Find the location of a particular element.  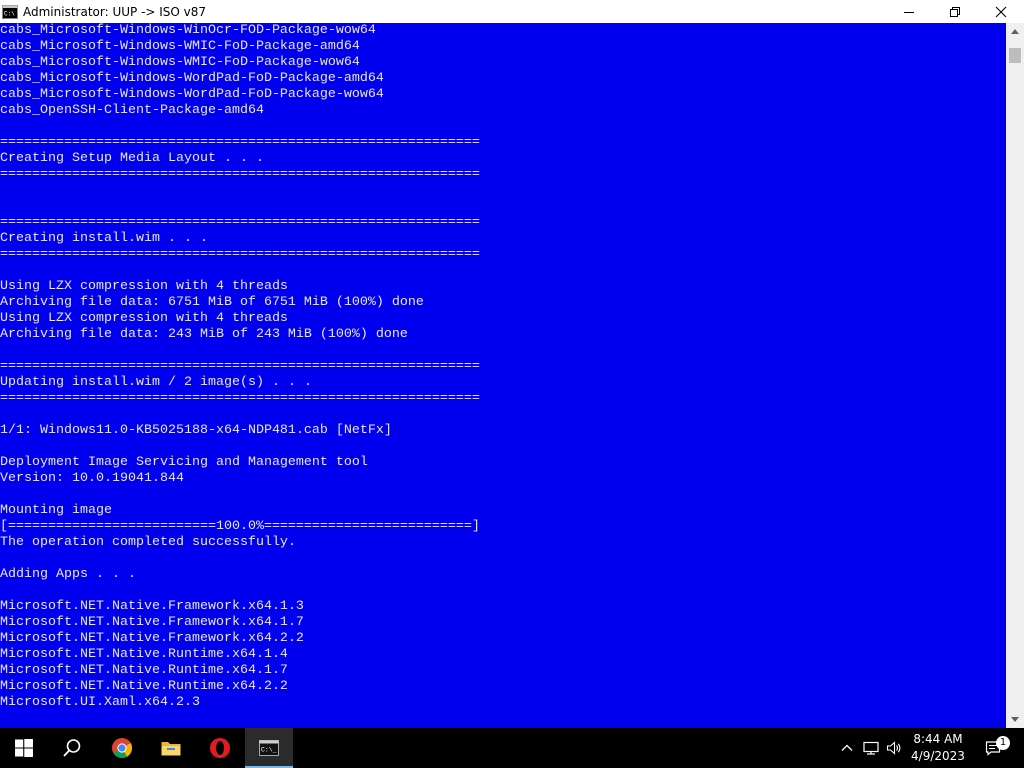

console-line: Creating Setup Media Layout . . . is located at coordinates (132, 158).